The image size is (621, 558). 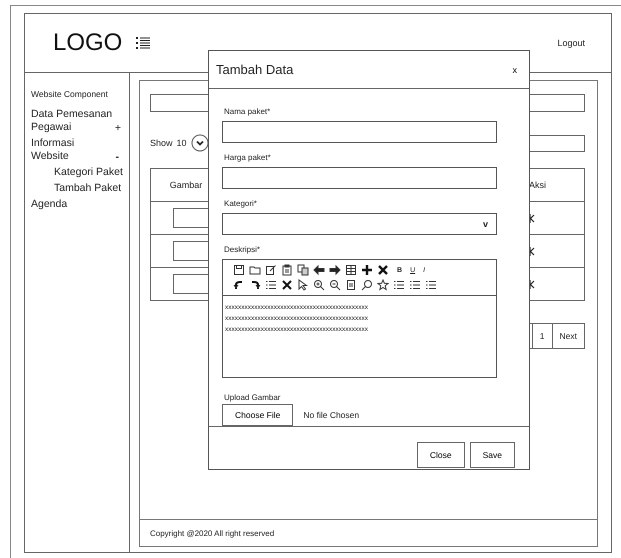 I want to click on table-icon, so click(x=351, y=270).